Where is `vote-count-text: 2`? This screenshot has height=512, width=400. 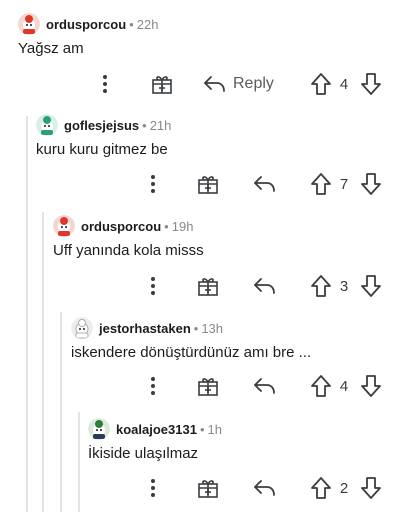 vote-count-text: 2 is located at coordinates (344, 488).